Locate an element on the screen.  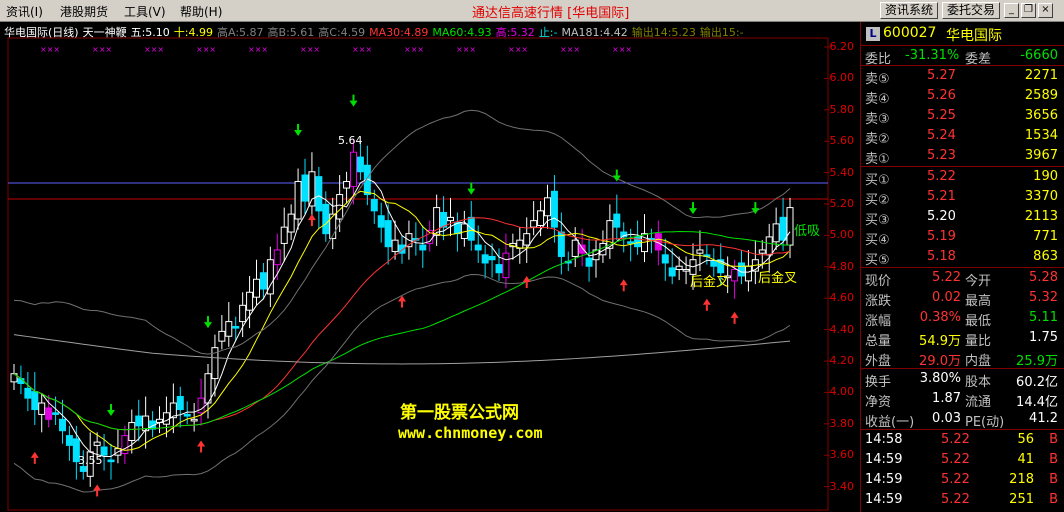
tick-row: 14:59 5.22 218 B is located at coordinates (962, 480).